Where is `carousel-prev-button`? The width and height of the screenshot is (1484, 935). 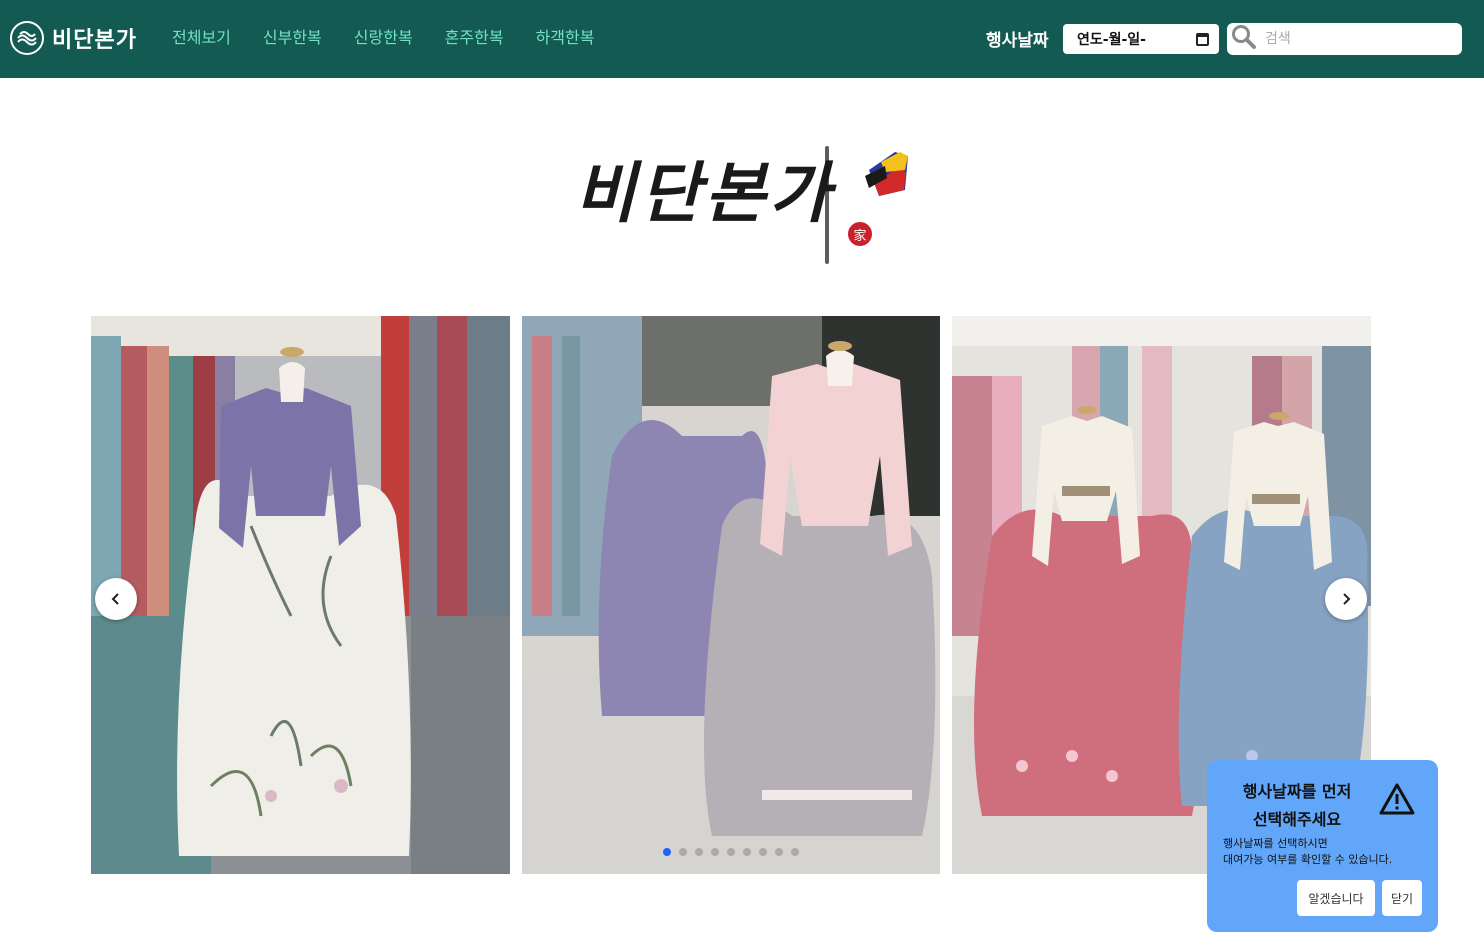
carousel-prev-button is located at coordinates (116, 599).